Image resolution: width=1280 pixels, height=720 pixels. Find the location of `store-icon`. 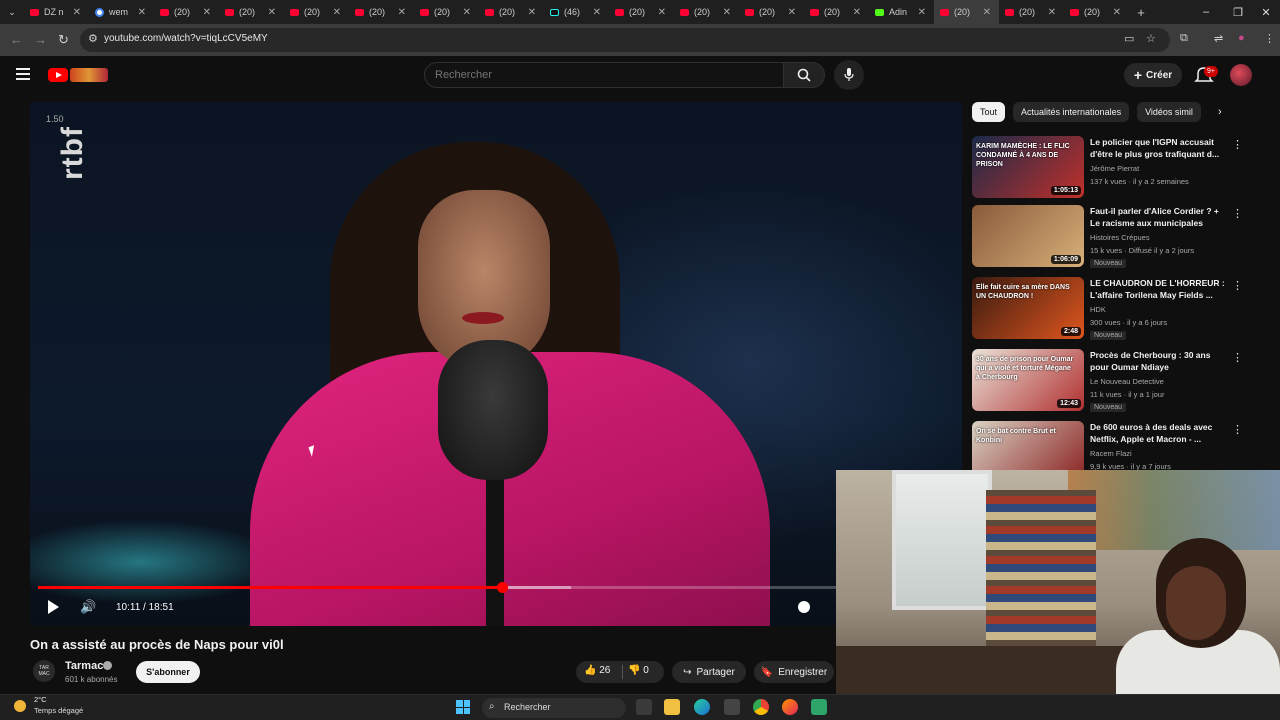

store-icon is located at coordinates (732, 707).